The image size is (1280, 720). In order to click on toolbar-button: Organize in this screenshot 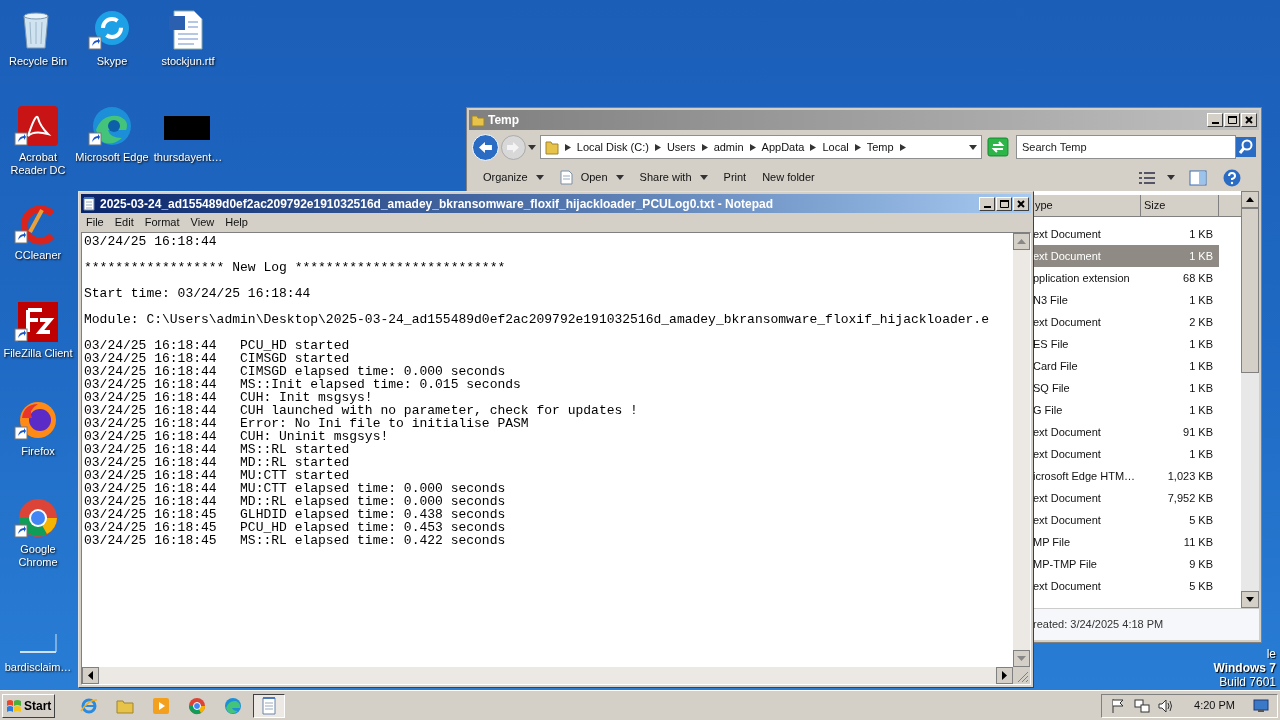, I will do `click(513, 177)`.